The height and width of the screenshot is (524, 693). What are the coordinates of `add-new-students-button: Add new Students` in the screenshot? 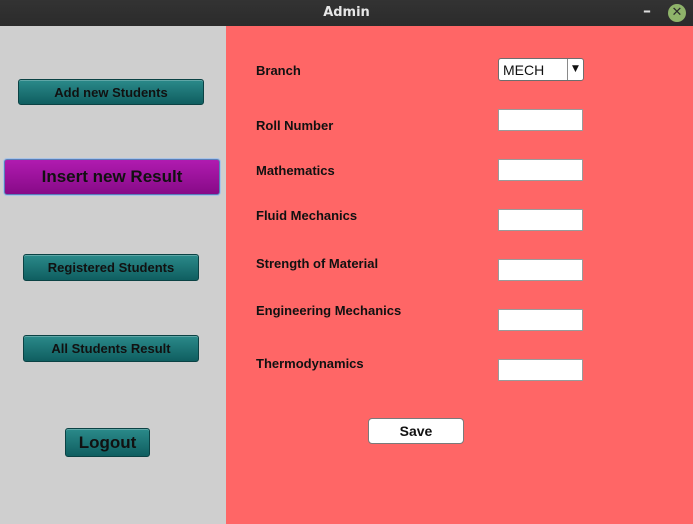 It's located at (111, 92).